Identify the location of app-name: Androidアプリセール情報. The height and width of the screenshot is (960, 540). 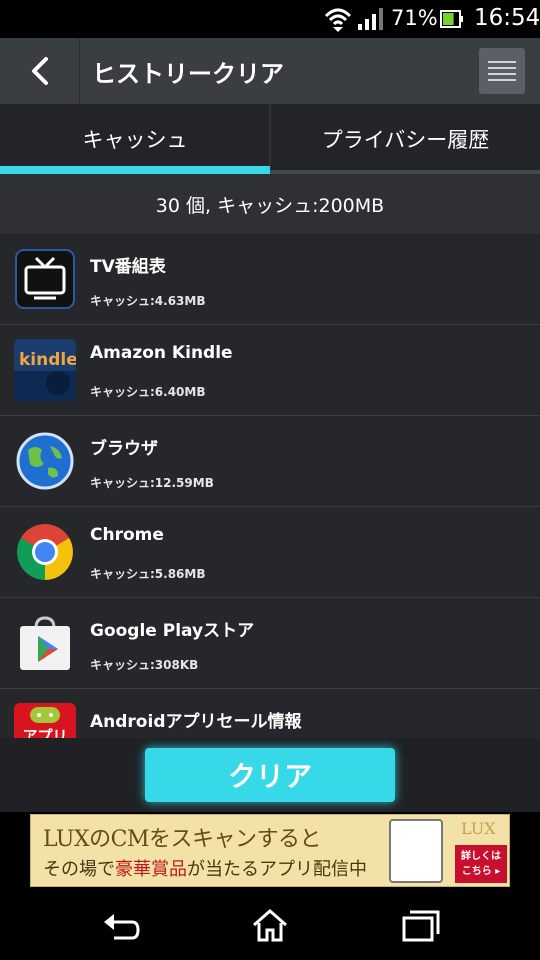
(196, 722).